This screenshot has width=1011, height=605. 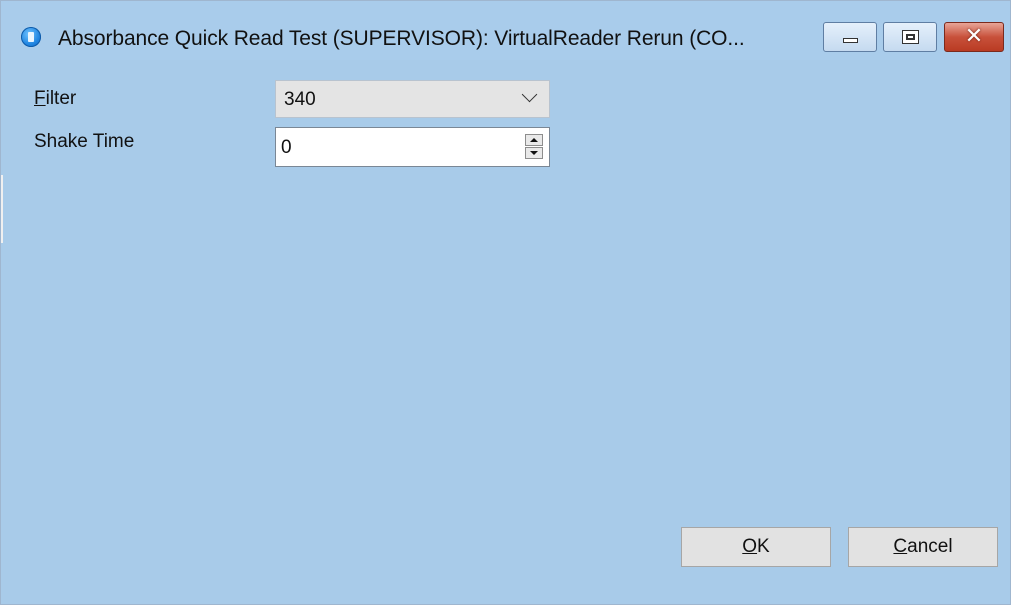 I want to click on stepper-buttons, so click(x=534, y=147).